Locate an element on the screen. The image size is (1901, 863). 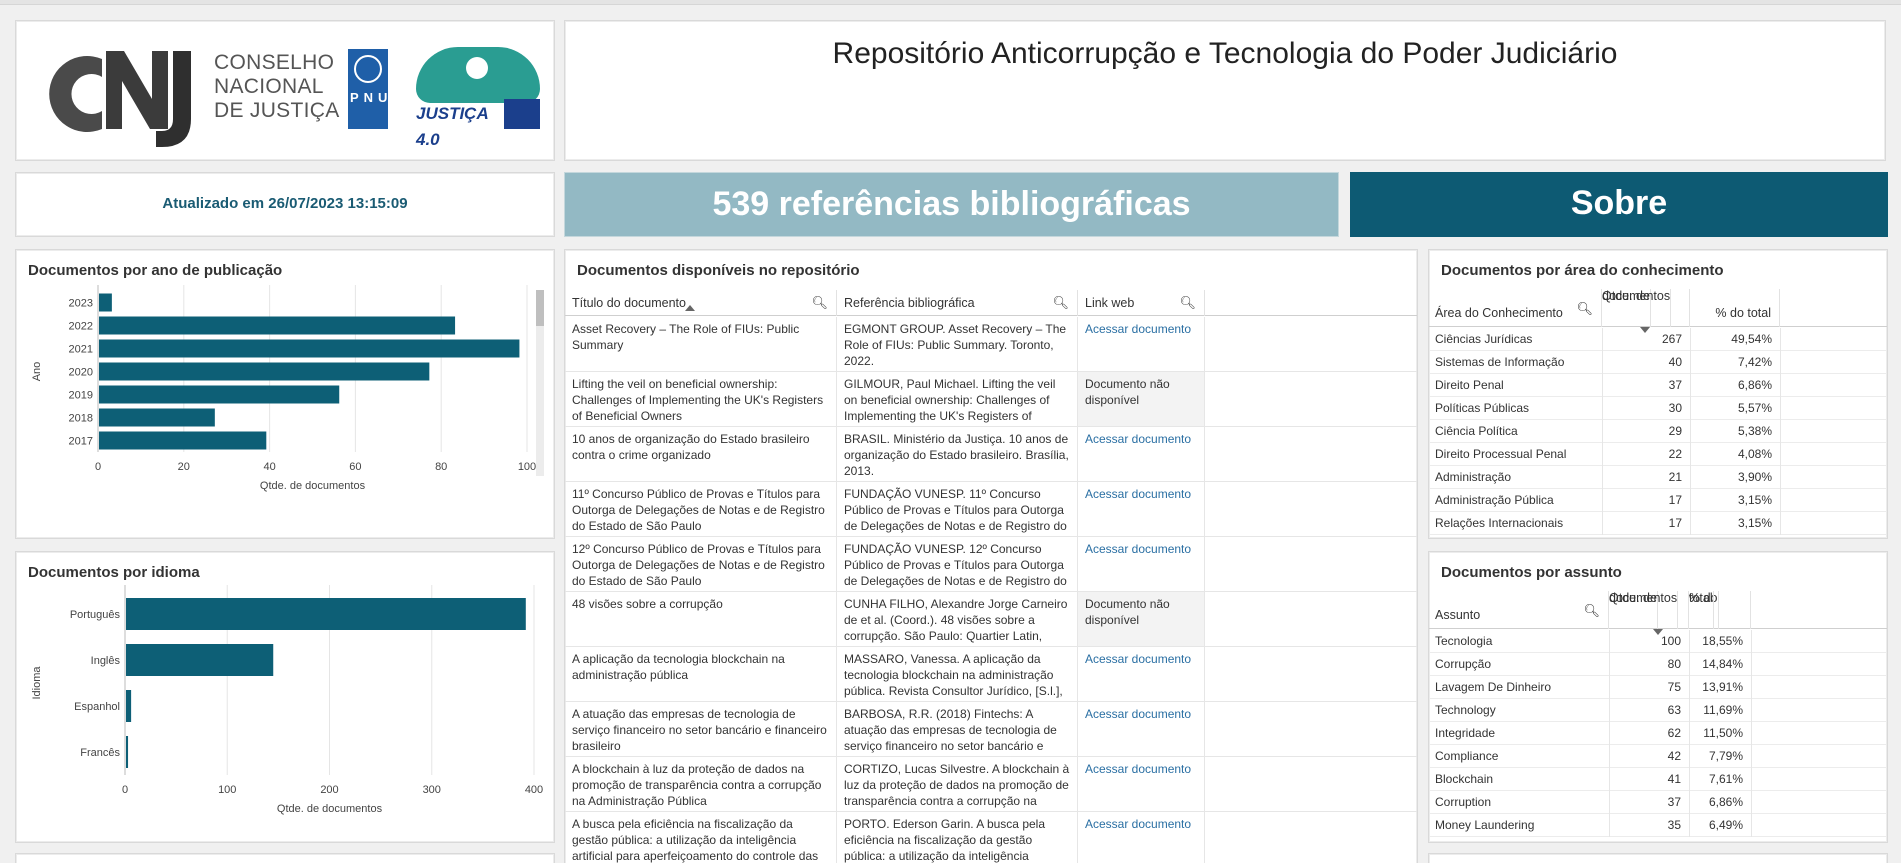
x-tick-label: 100 is located at coordinates (227, 790).